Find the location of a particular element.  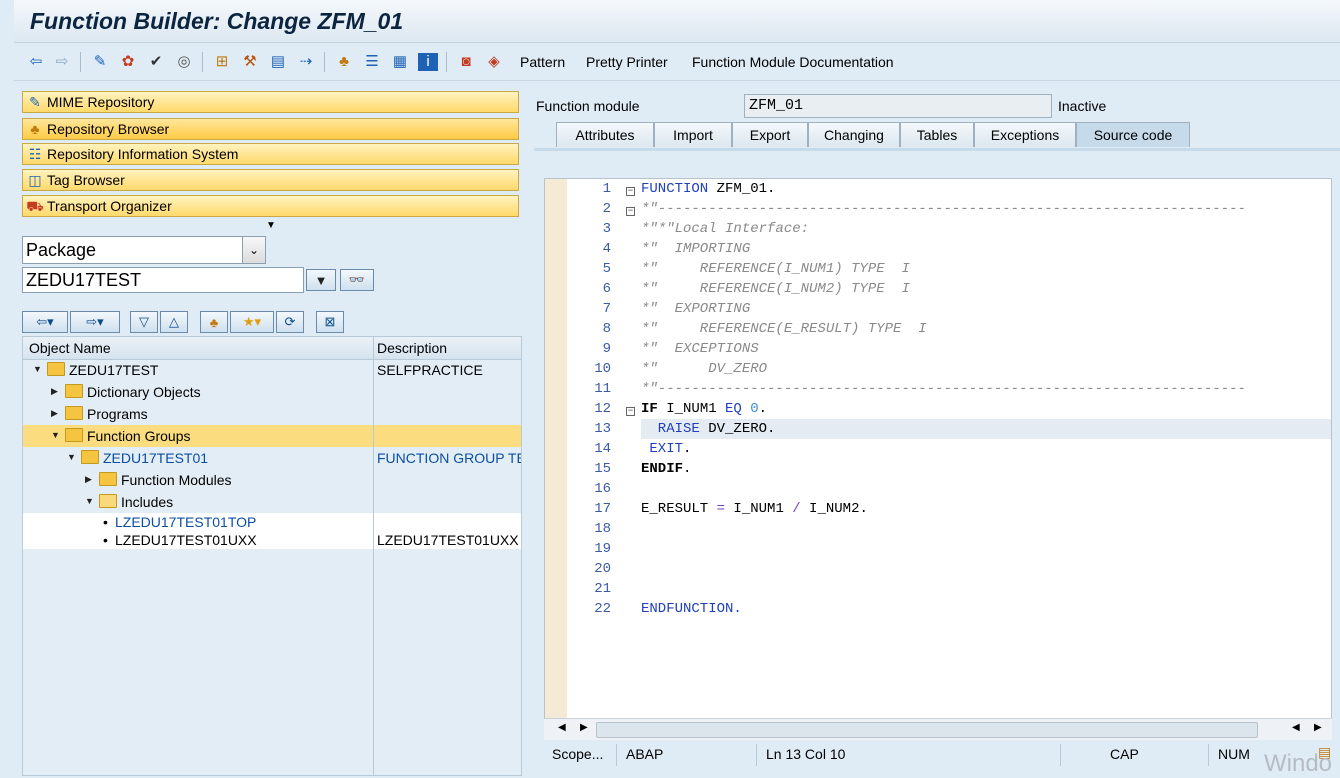

display-button: 👓 is located at coordinates (357, 280).